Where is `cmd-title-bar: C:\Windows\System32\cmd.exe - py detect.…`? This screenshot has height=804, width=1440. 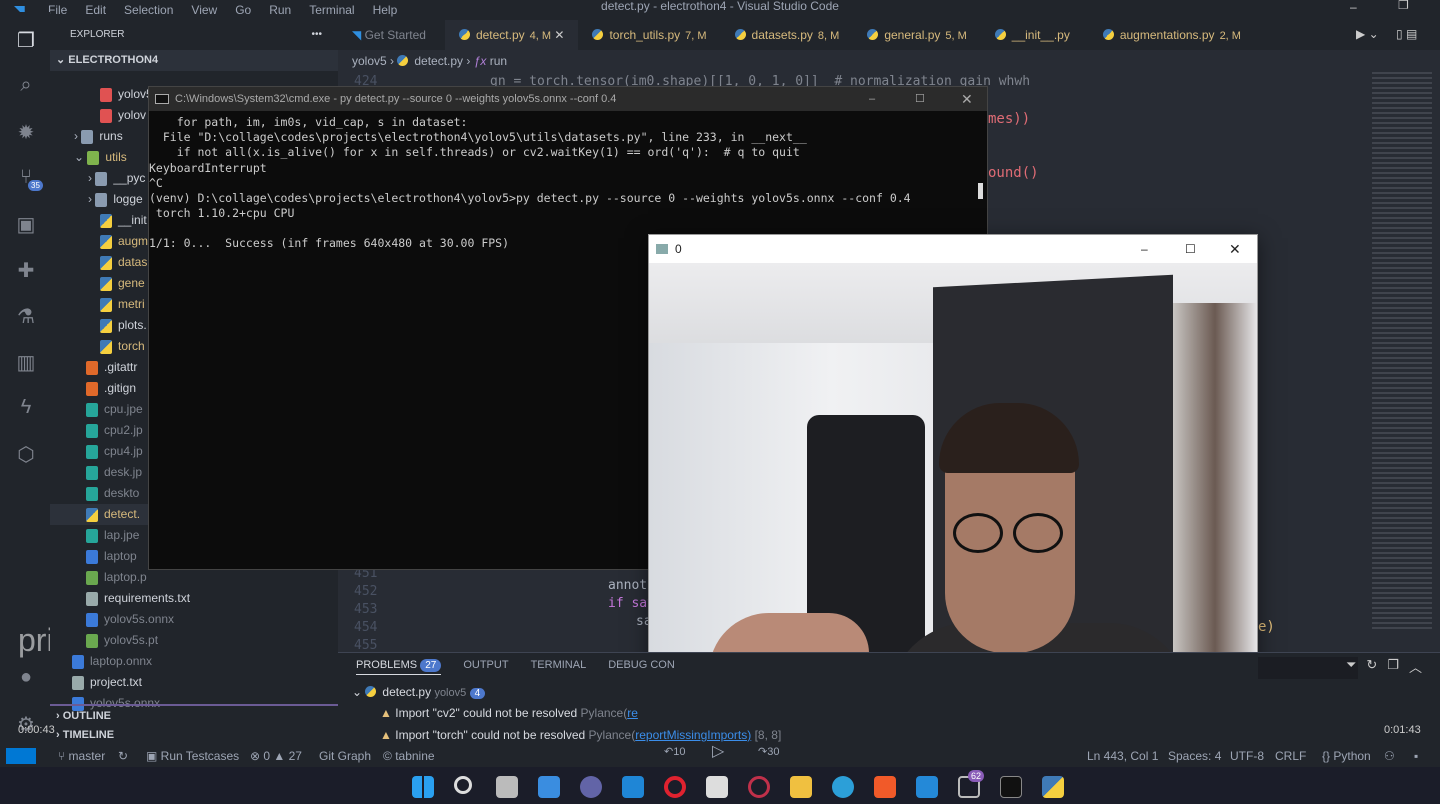
cmd-title-bar: C:\Windows\System32\cmd.exe - py detect.… is located at coordinates (568, 99).